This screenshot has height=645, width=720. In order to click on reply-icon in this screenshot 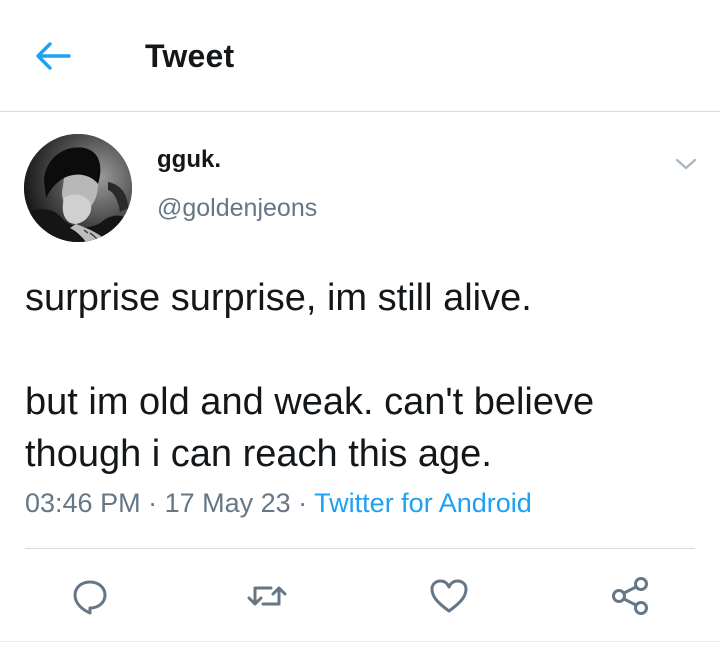, I will do `click(90, 597)`.